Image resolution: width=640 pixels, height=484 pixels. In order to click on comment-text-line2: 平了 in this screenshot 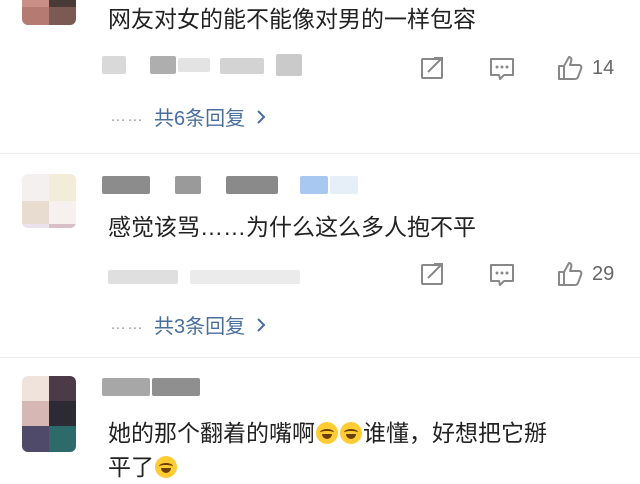, I will do `click(143, 467)`.